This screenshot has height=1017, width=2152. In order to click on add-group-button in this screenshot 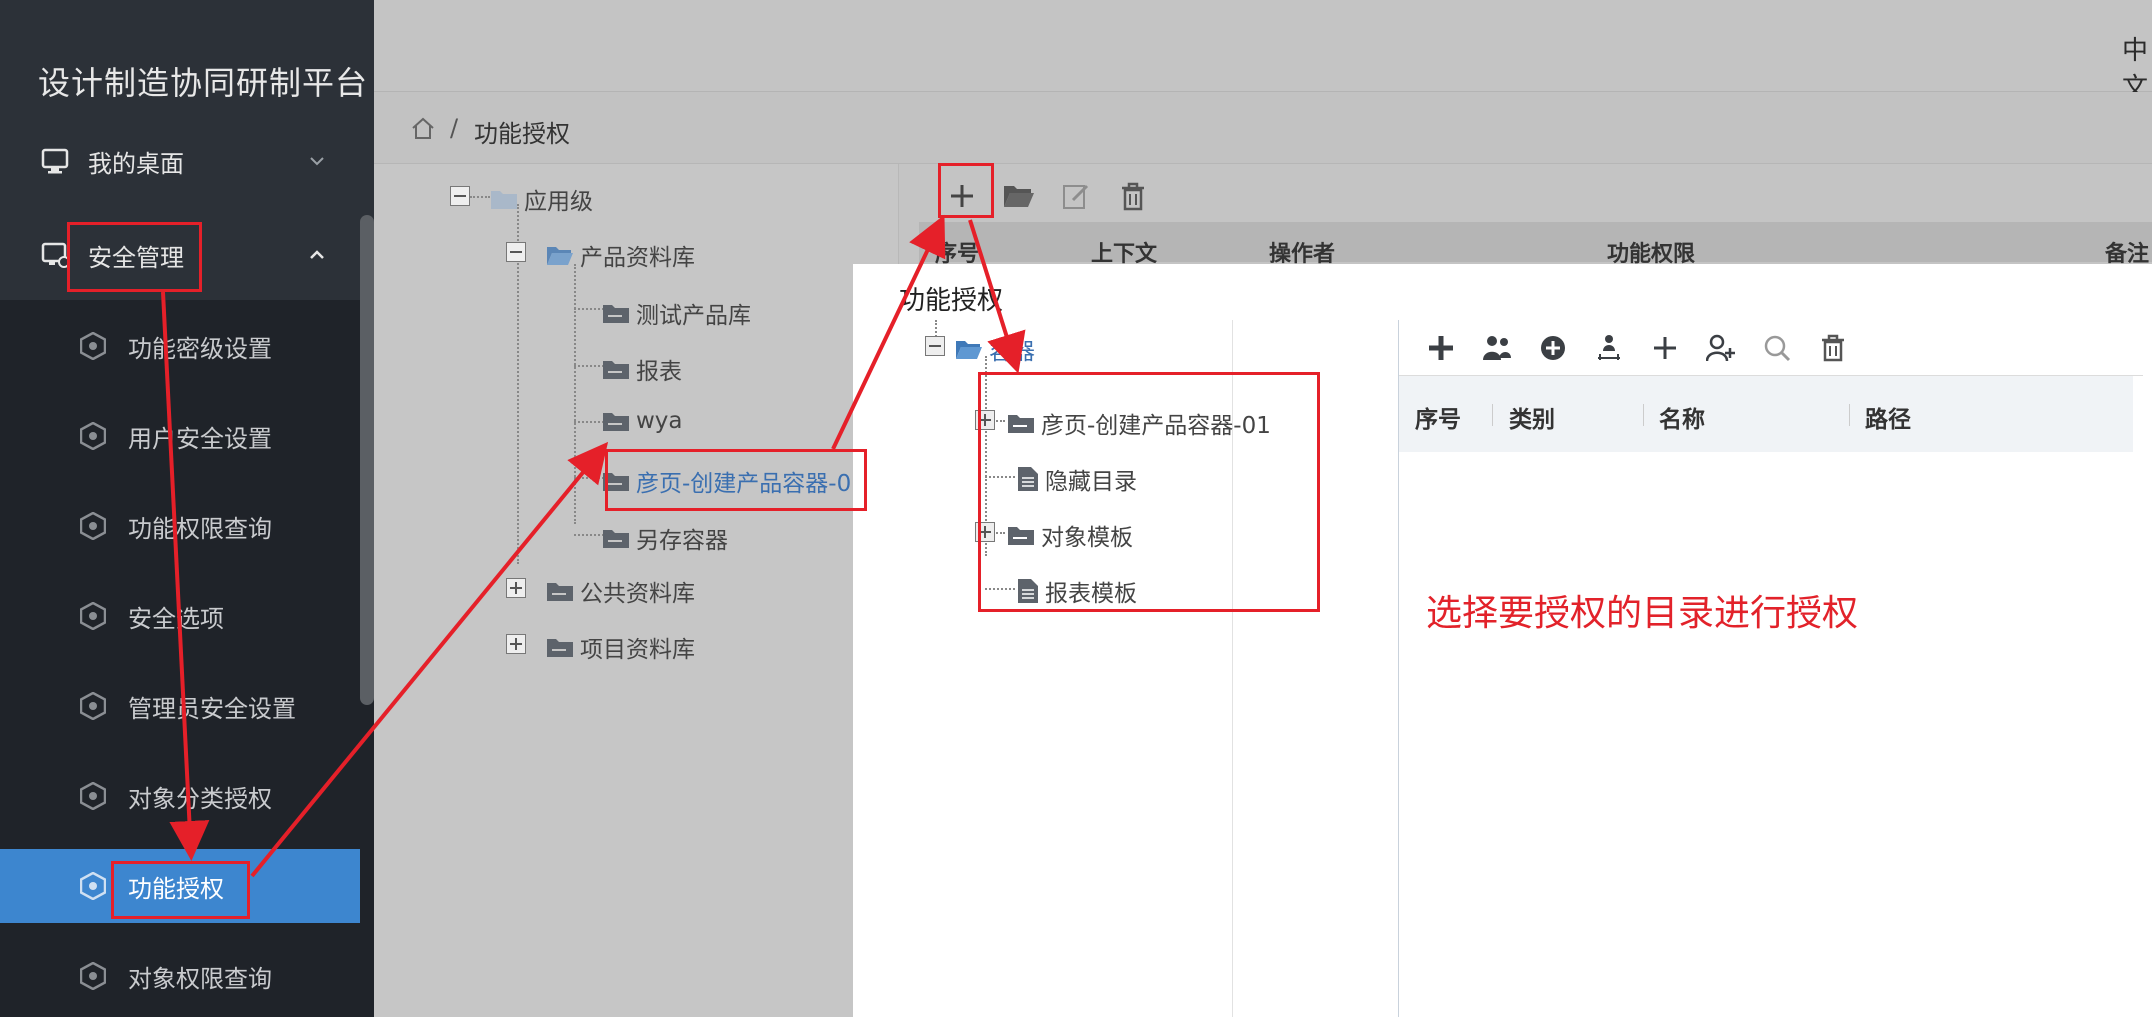, I will do `click(1497, 348)`.